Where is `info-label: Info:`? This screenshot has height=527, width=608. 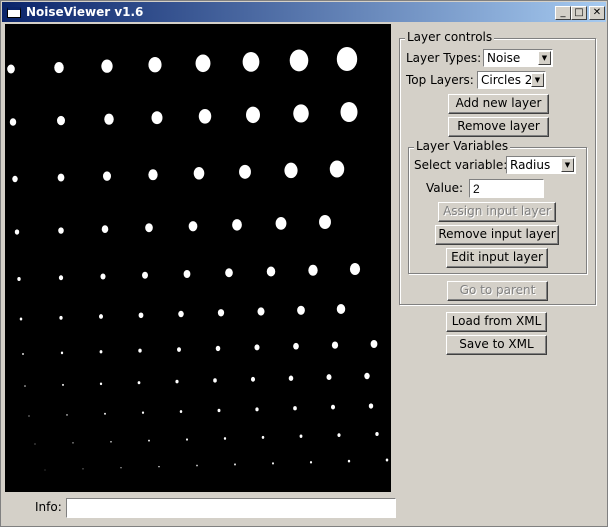 info-label: Info: is located at coordinates (48, 507).